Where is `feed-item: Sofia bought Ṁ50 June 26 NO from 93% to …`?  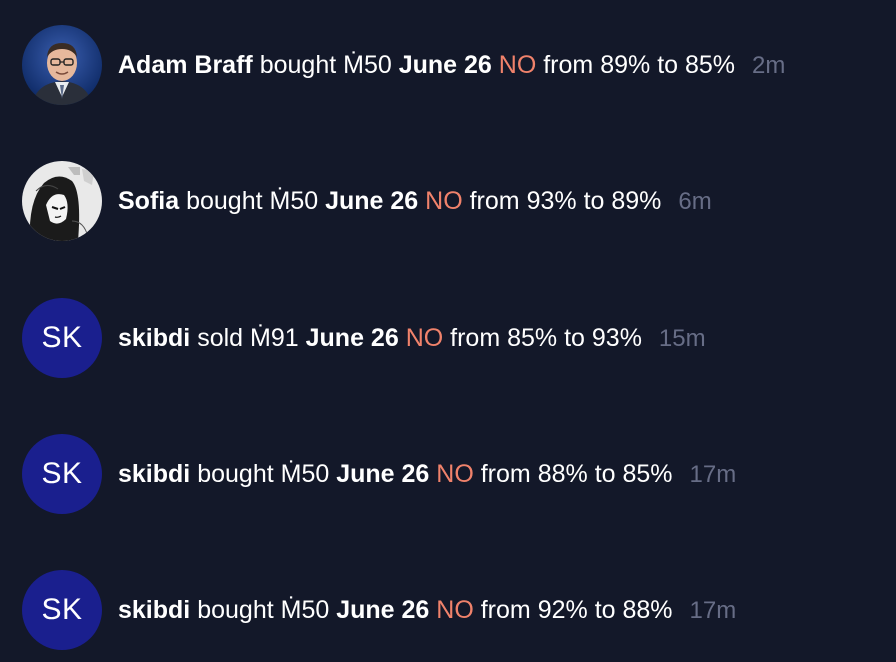
feed-item: Sofia bought Ṁ50 June 26 NO from 93% to … is located at coordinates (452, 201).